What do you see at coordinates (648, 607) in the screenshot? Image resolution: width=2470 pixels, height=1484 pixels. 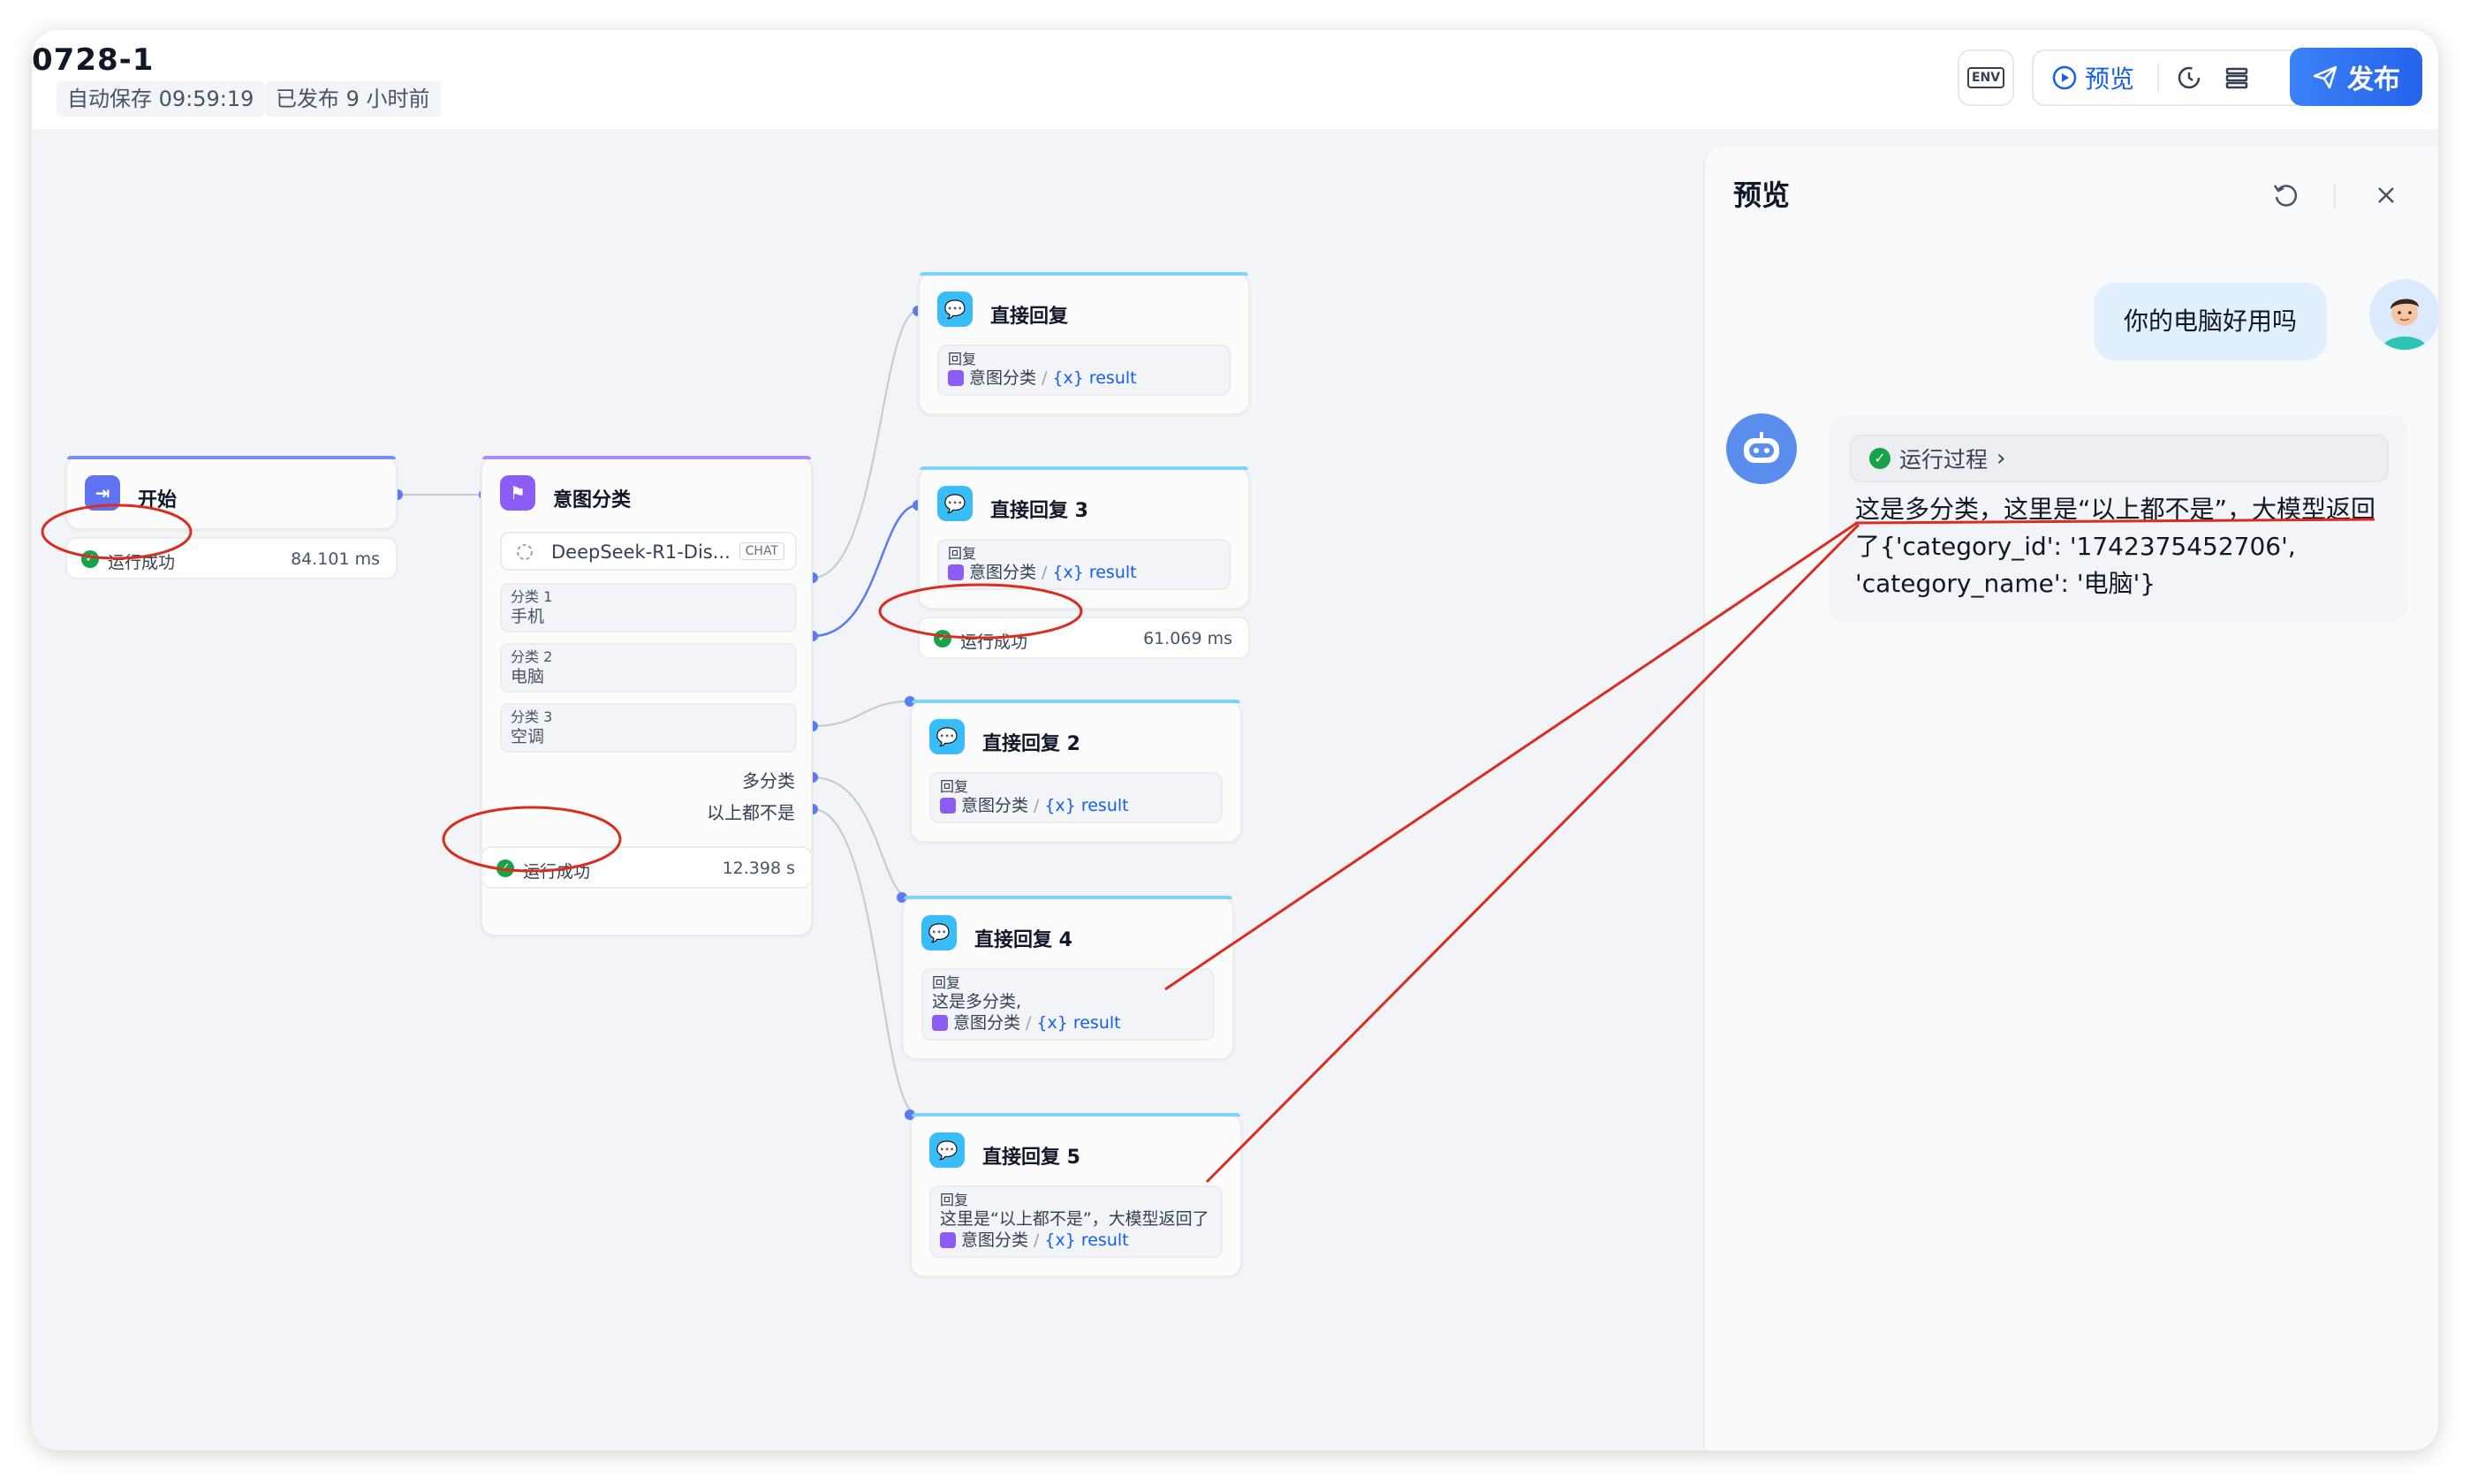 I see `class-item-1: 分类 1 手机` at bounding box center [648, 607].